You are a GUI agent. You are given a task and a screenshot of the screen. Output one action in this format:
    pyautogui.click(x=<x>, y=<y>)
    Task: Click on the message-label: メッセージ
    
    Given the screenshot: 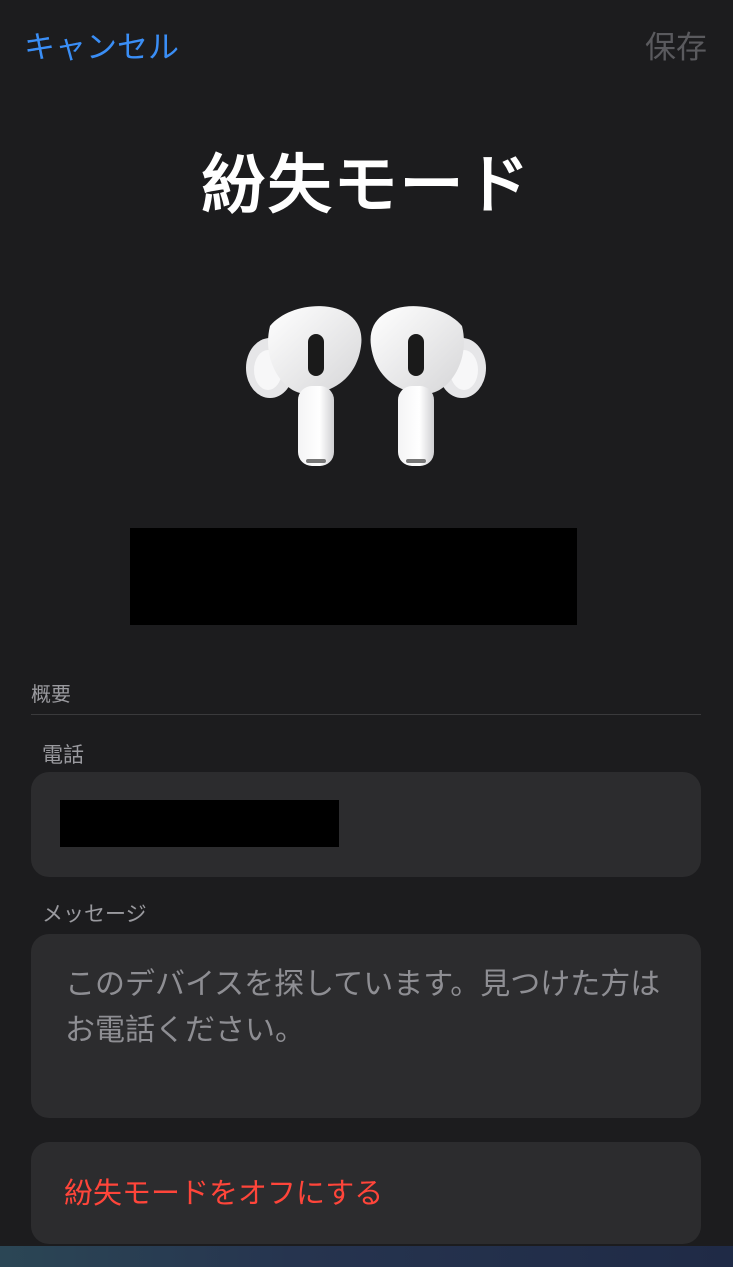 What is the action you would take?
    pyautogui.click(x=94, y=914)
    